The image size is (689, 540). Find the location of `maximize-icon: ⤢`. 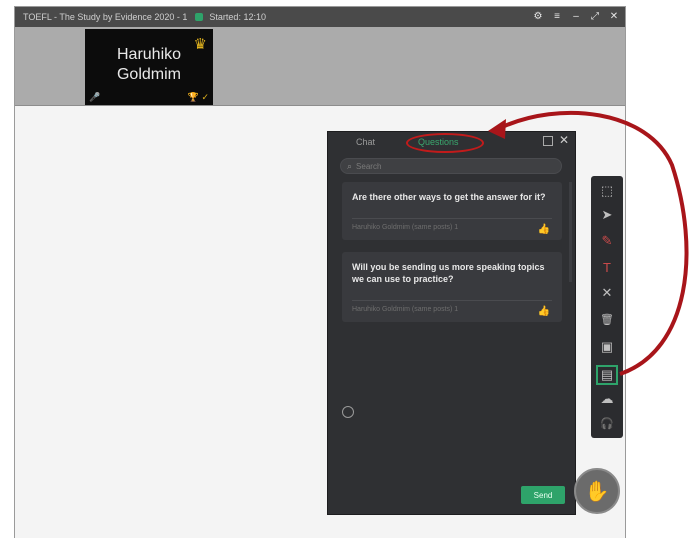

maximize-icon: ⤢ is located at coordinates (595, 17).